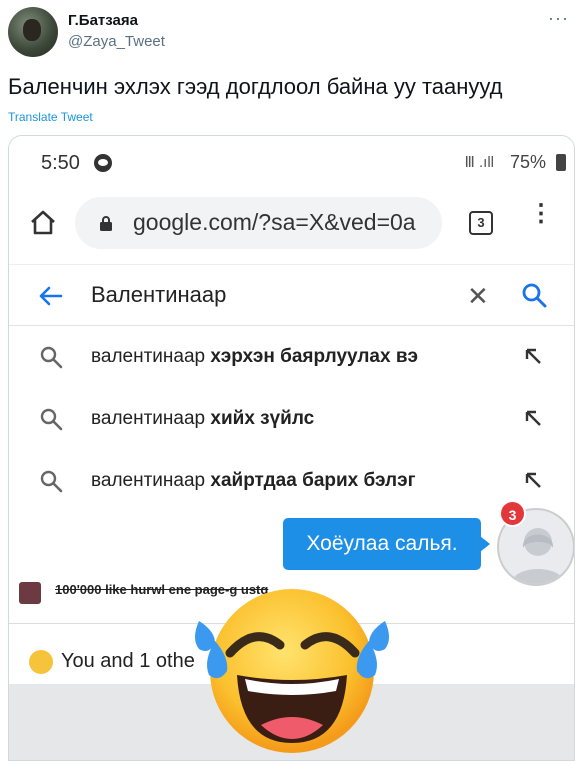  I want to click on battery-percent: 75%, so click(527, 162).